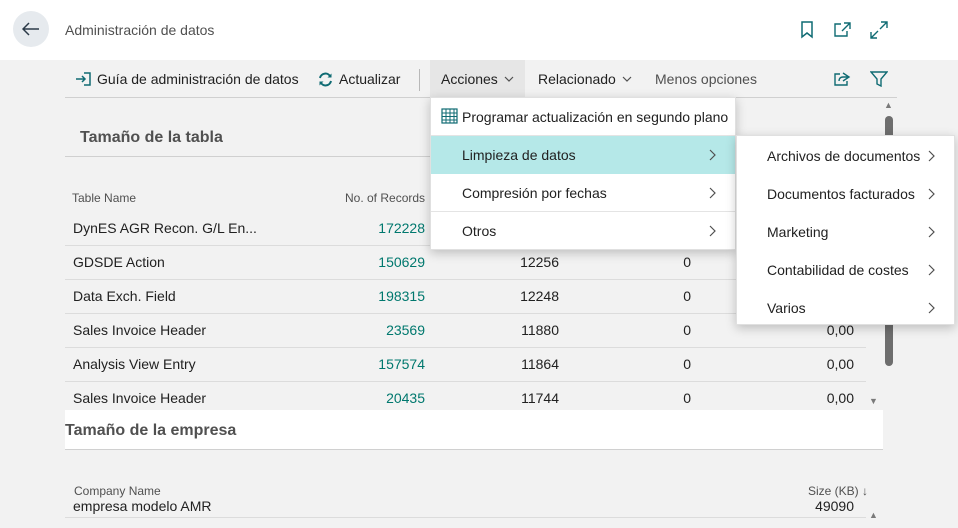 The image size is (958, 528). What do you see at coordinates (465, 508) in the screenshot?
I see `company-row-partial: empresa modelo AMR 49090` at bounding box center [465, 508].